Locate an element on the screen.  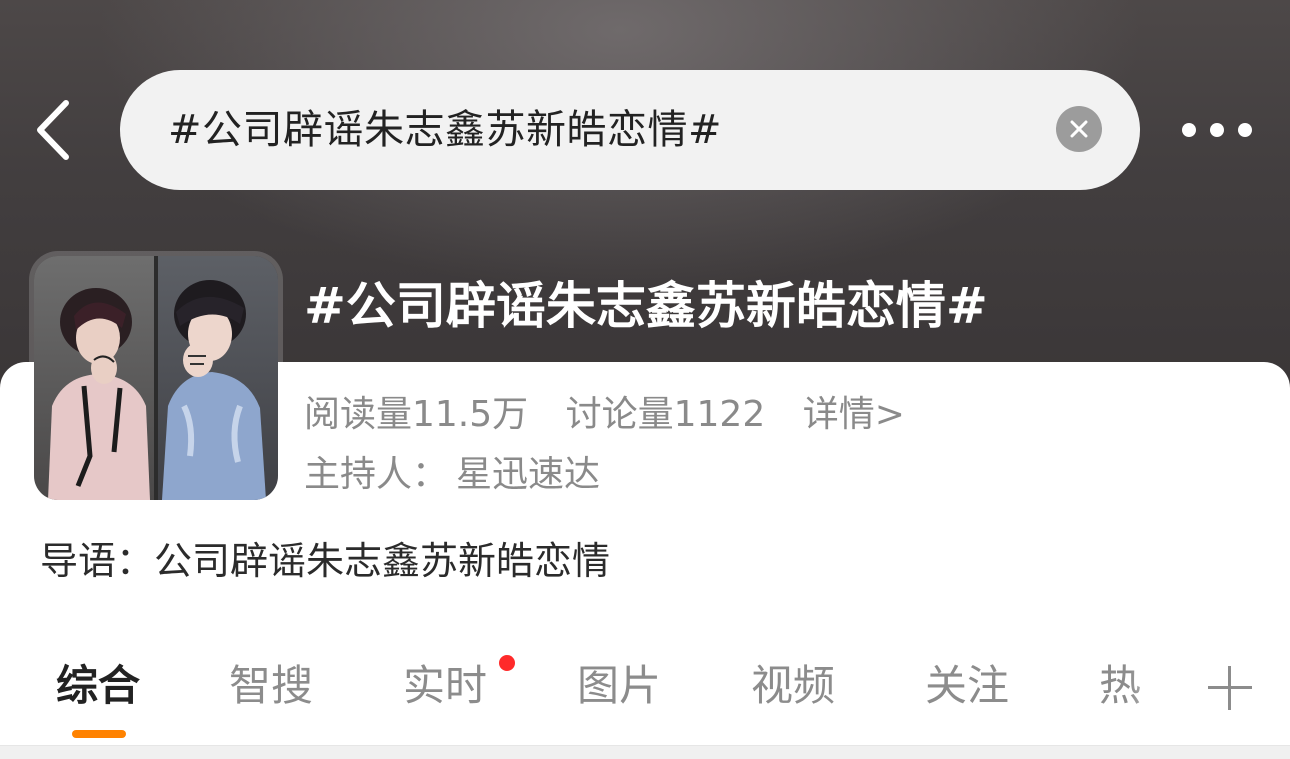
cover-illustration is located at coordinates (156, 378).